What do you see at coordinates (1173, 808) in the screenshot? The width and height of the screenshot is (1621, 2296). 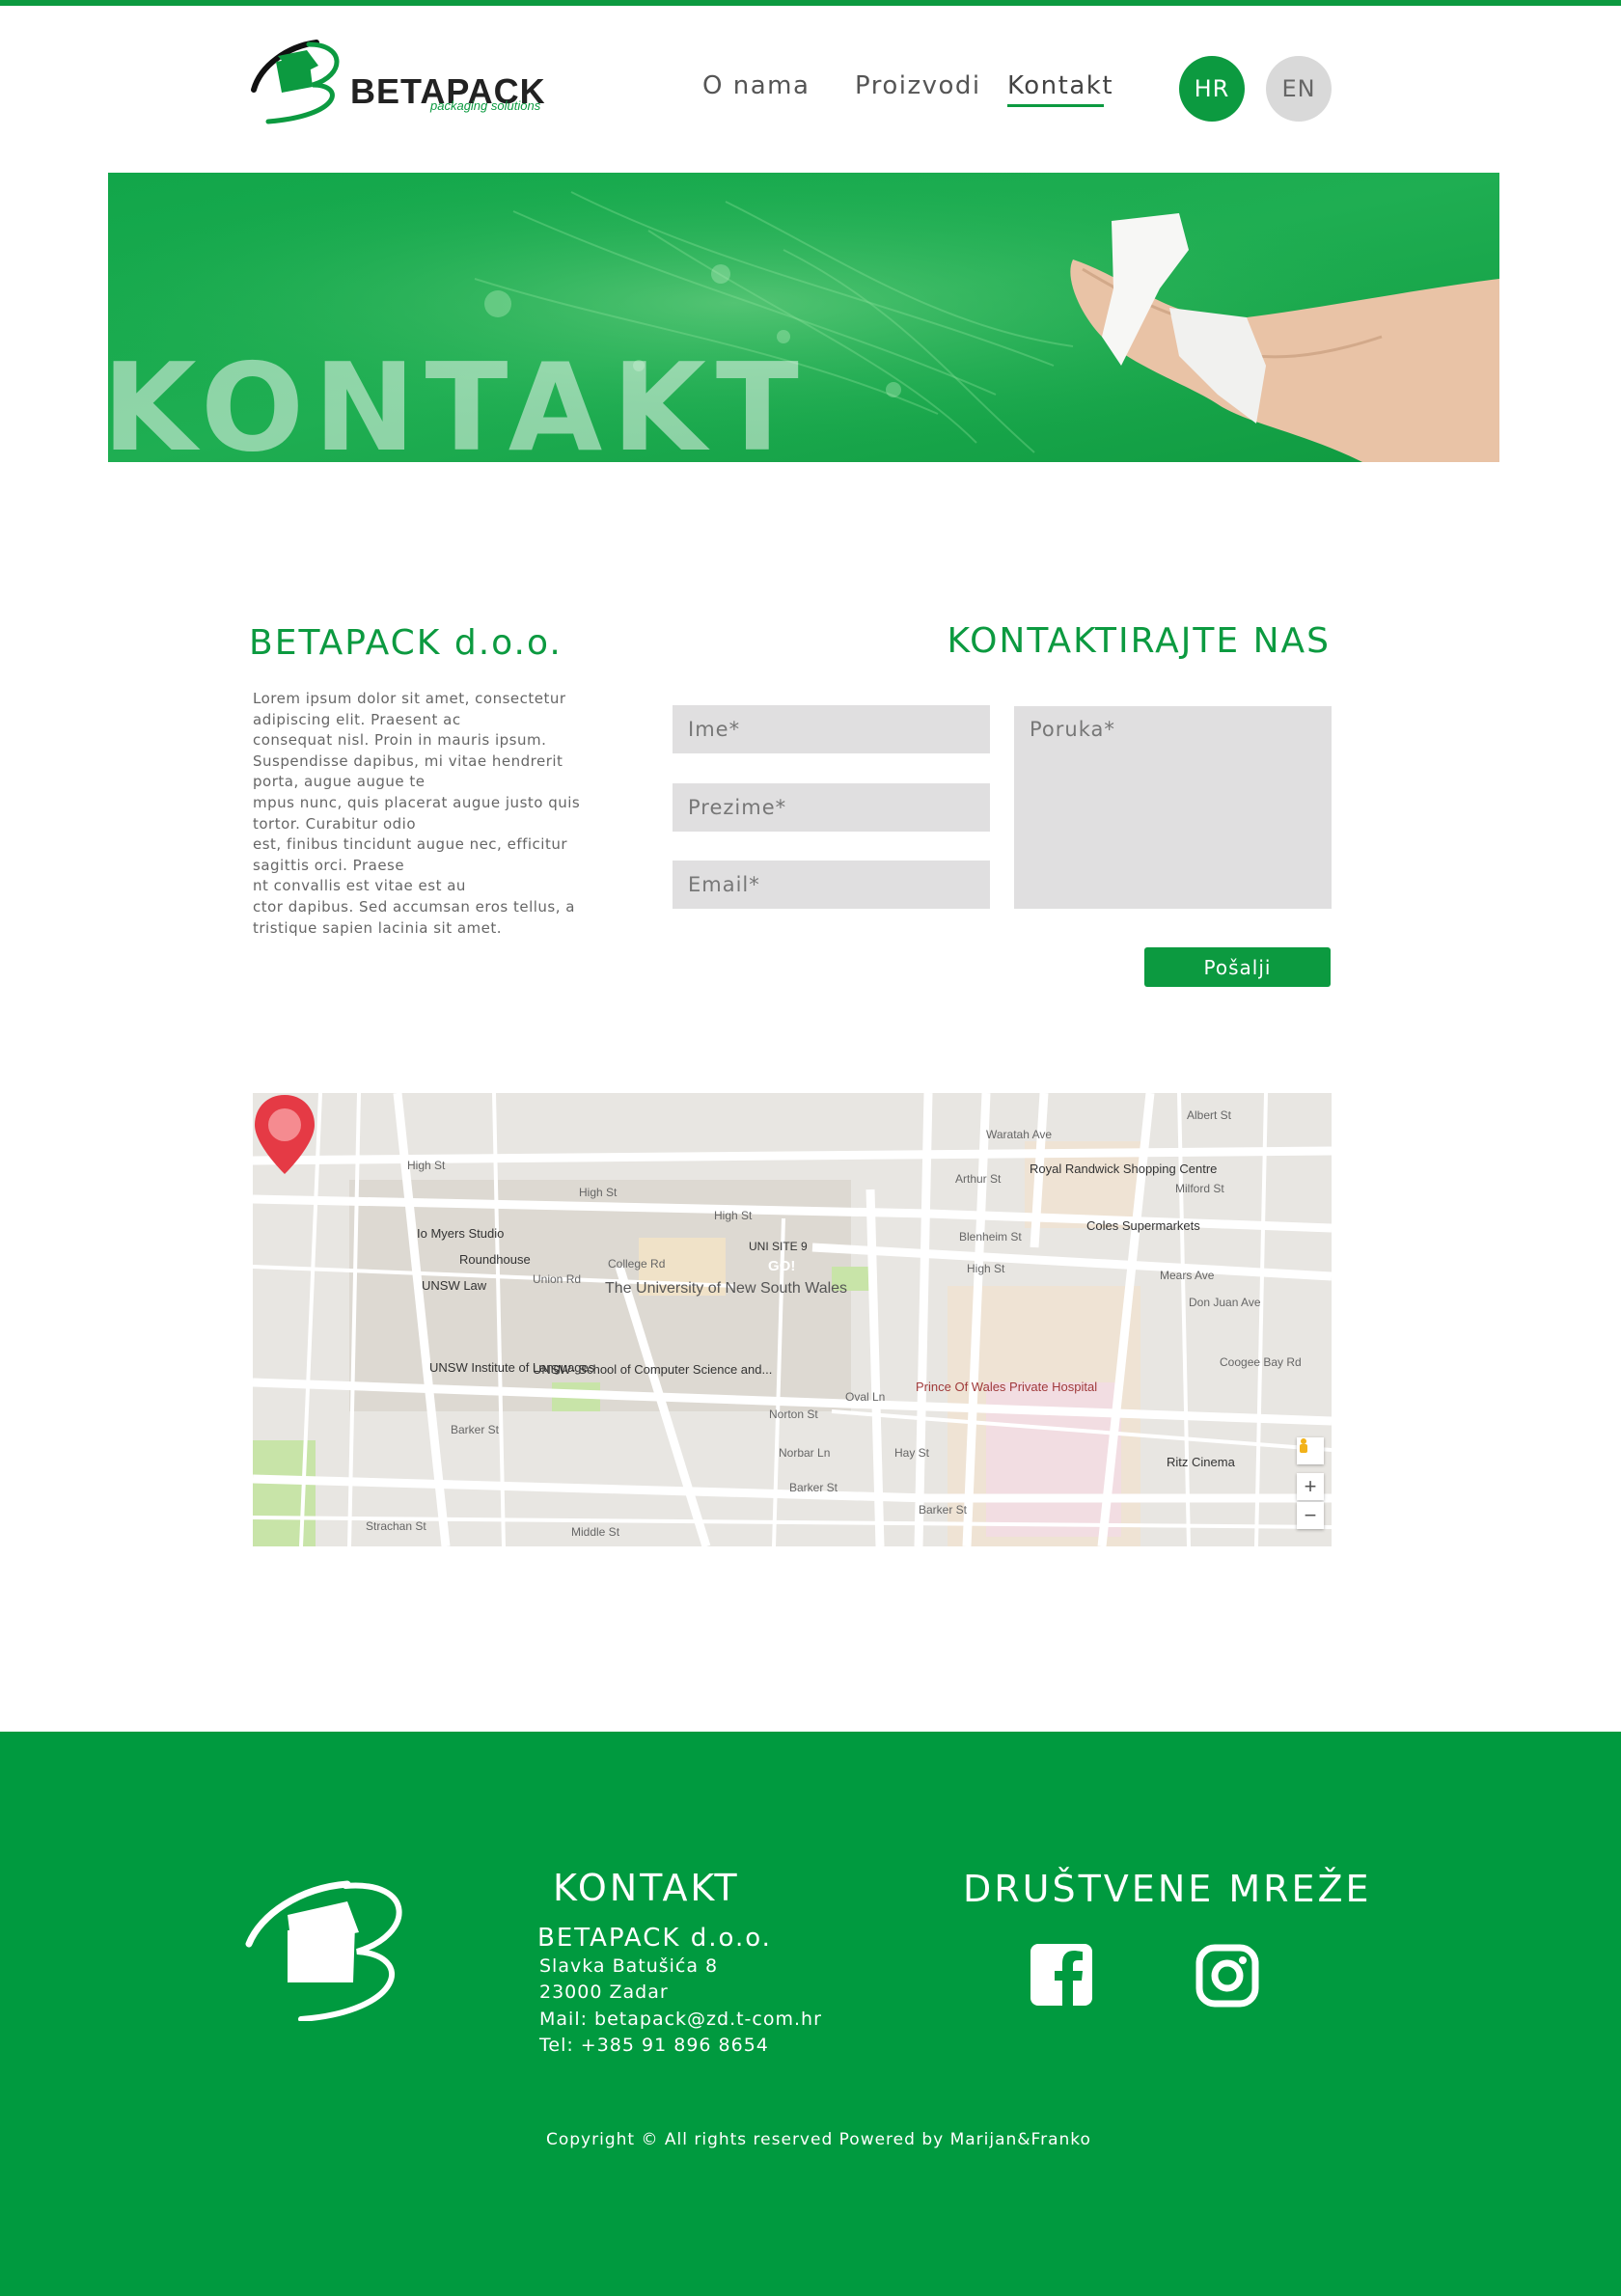 I see `poruka-textarea` at bounding box center [1173, 808].